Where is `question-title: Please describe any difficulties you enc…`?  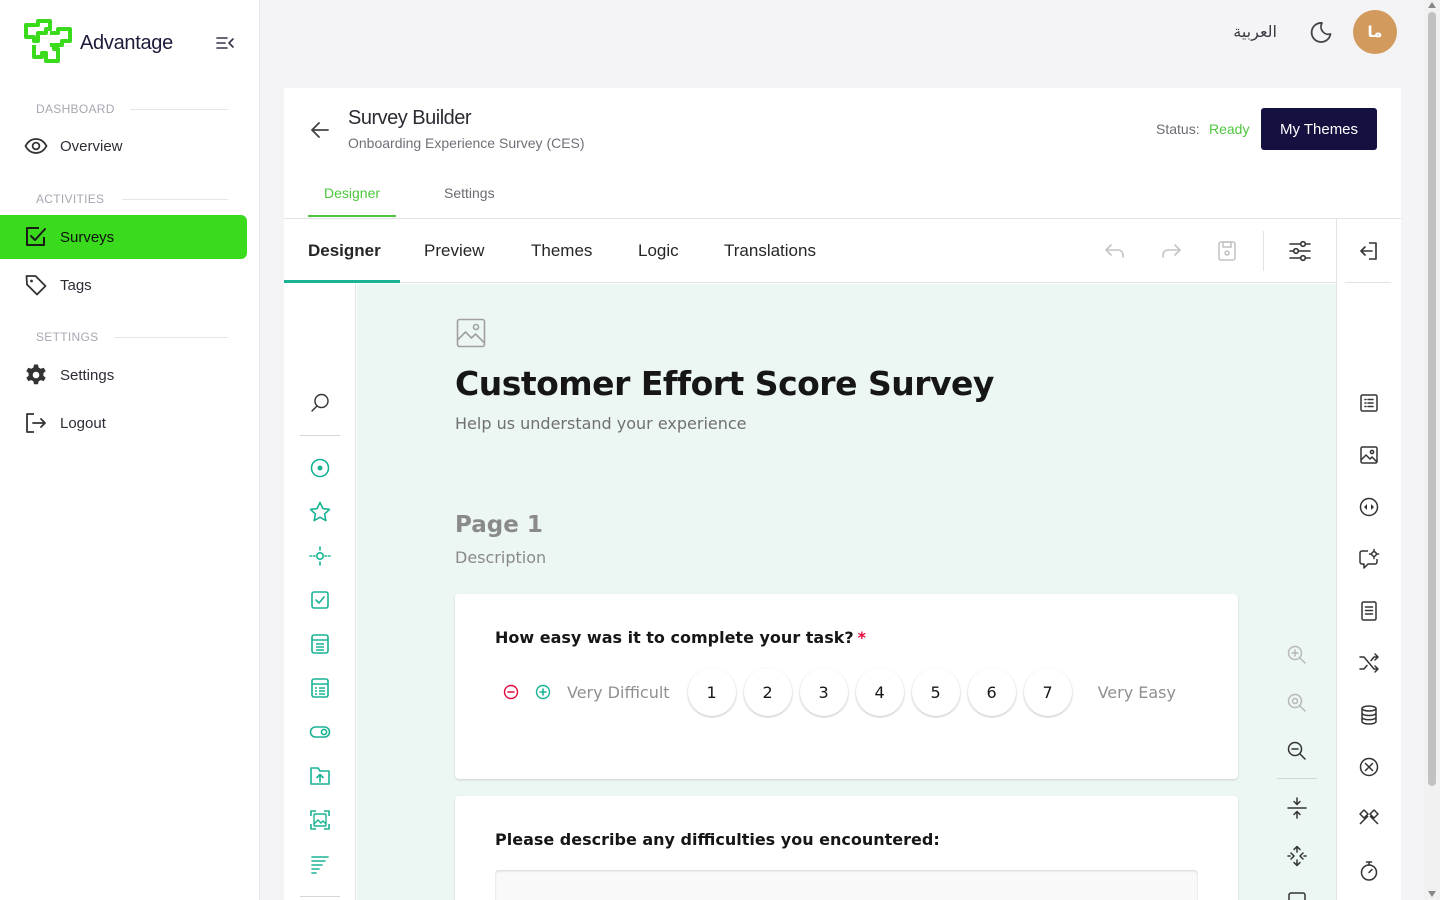 question-title: Please describe any difficulties you enc… is located at coordinates (717, 839).